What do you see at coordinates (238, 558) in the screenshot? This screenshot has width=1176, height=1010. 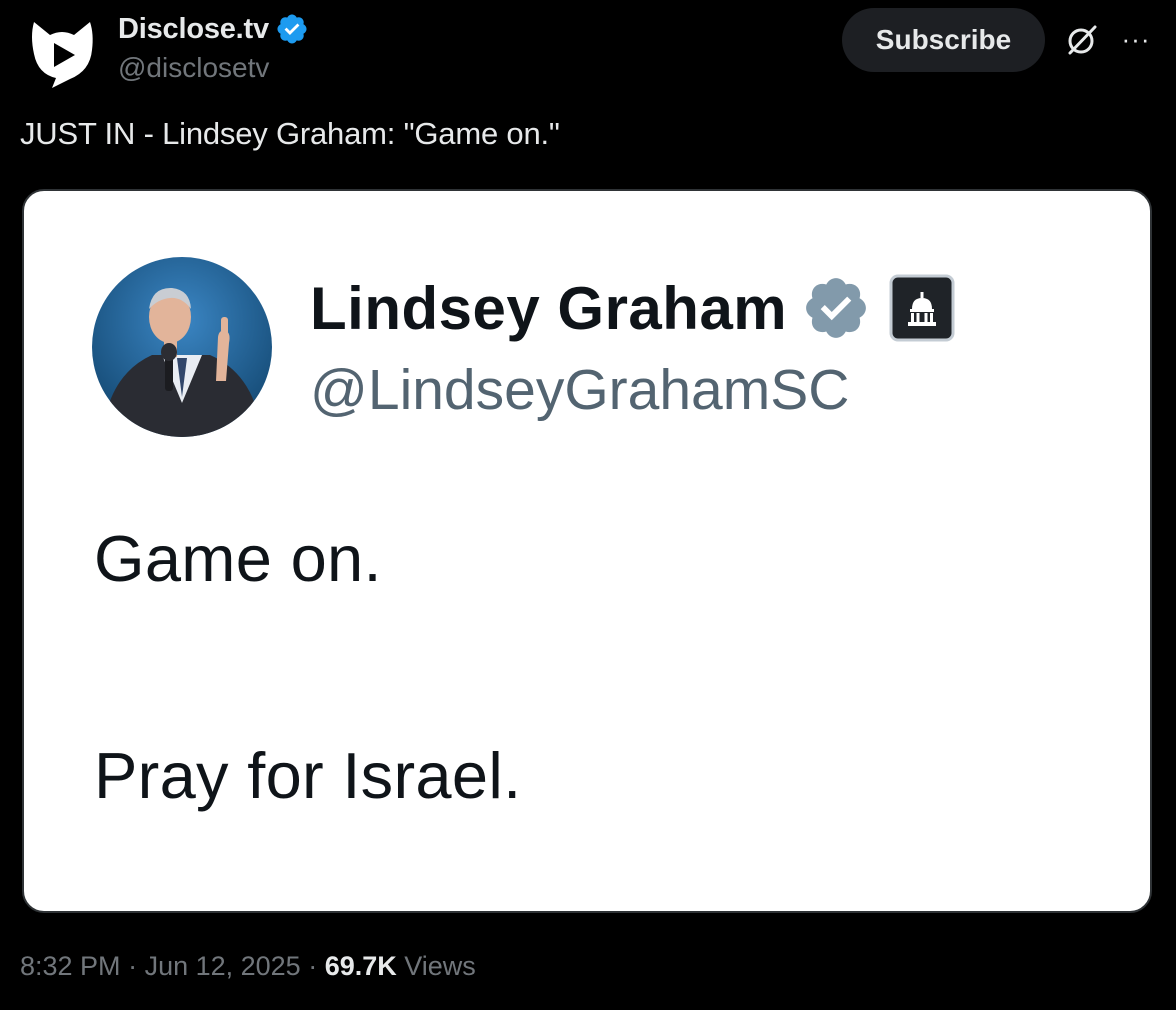 I see `embedded-post-line-1: Game on.` at bounding box center [238, 558].